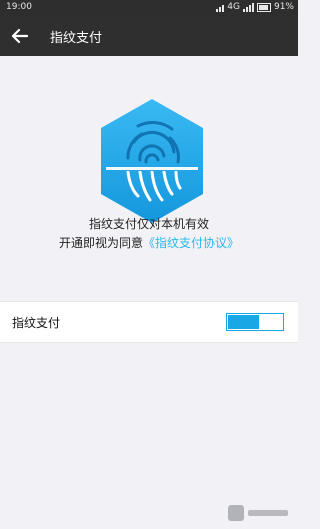  What do you see at coordinates (76, 38) in the screenshot?
I see `page-title: 指纹支付` at bounding box center [76, 38].